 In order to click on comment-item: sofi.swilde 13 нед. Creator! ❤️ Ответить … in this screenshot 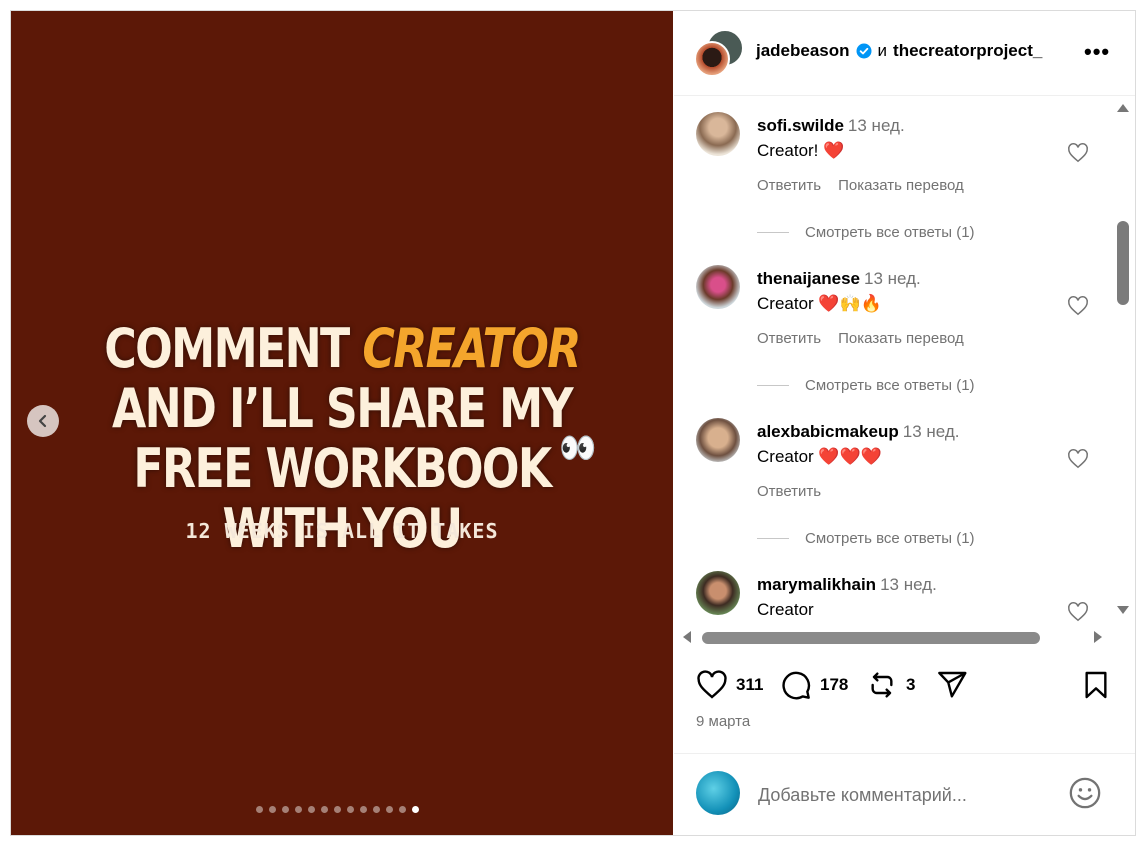, I will do `click(892, 172)`.